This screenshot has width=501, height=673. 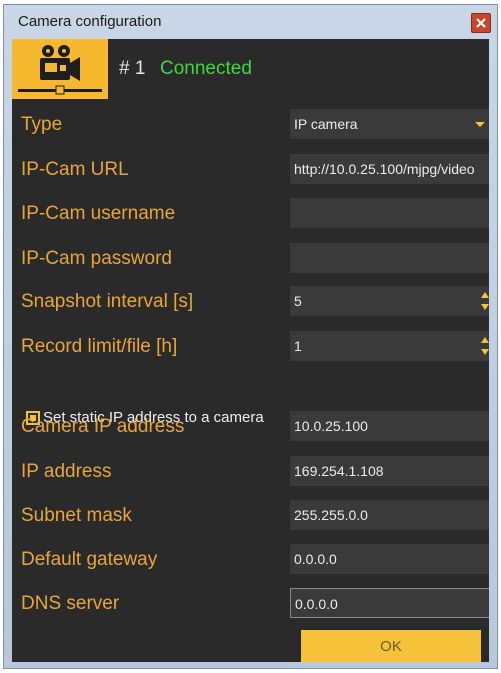 I want to click on window-title: Camera configuration, so click(x=90, y=21).